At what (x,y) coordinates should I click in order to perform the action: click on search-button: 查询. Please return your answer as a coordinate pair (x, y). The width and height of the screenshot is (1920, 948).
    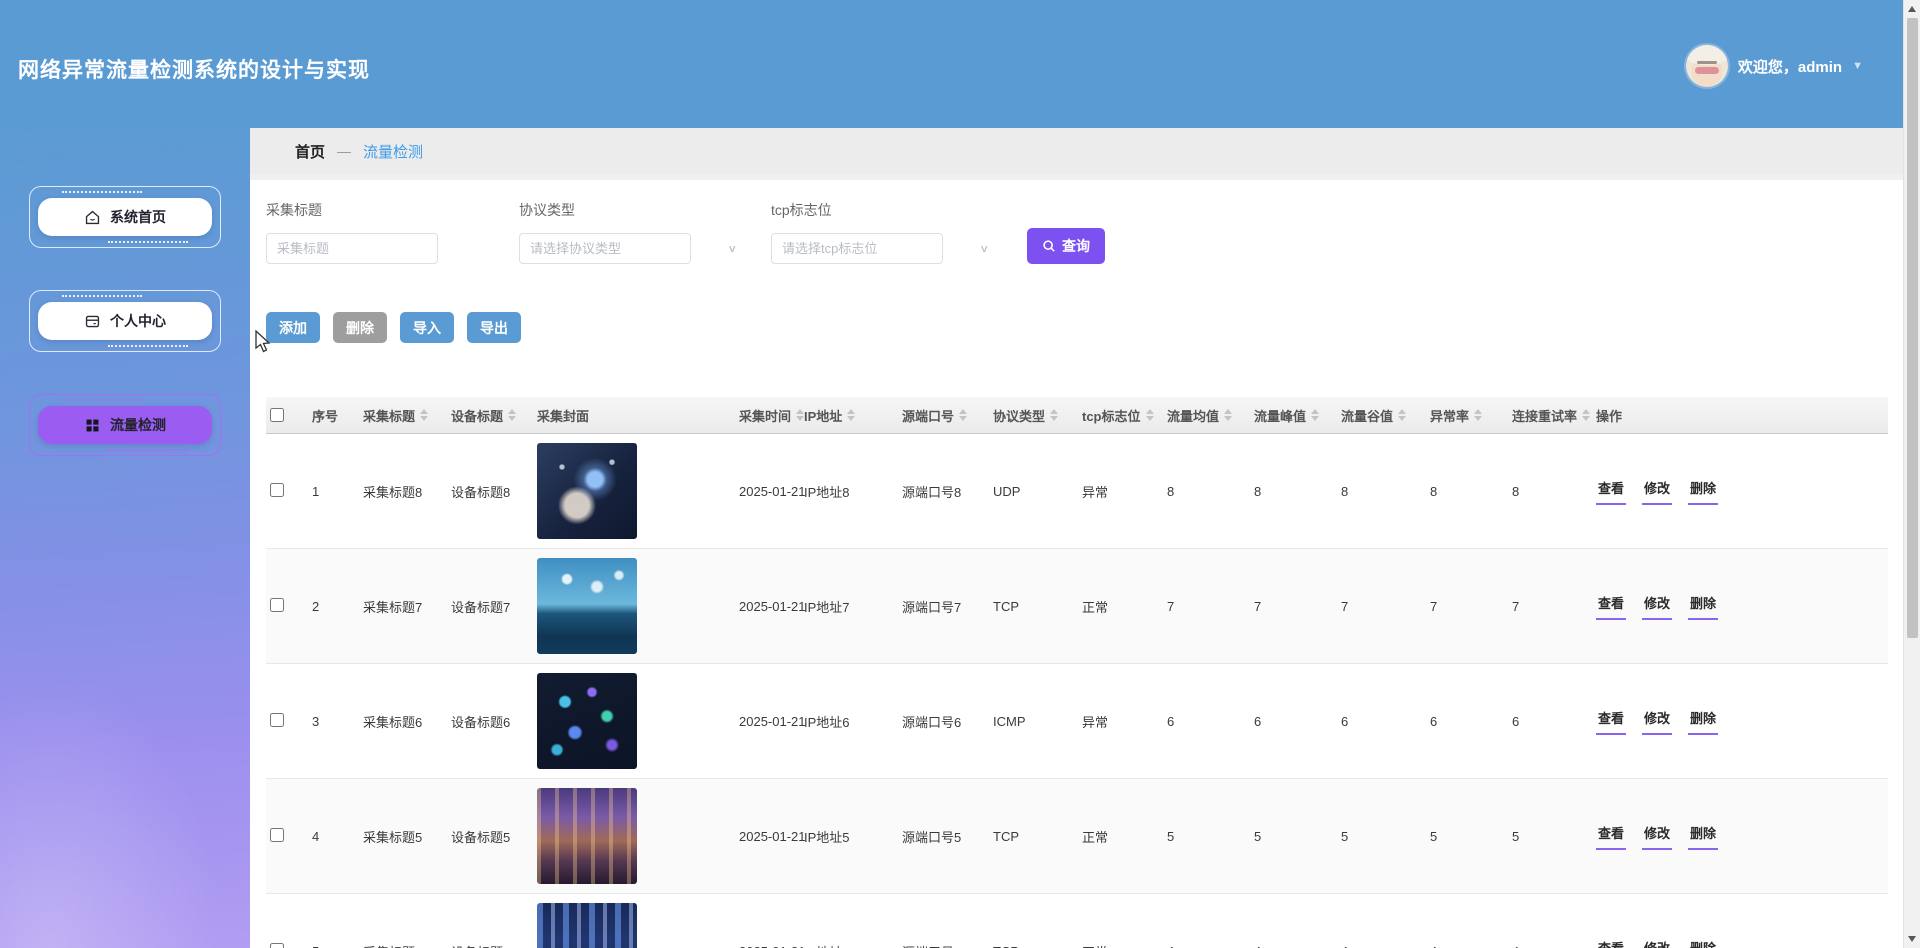
    Looking at the image, I should click on (1066, 246).